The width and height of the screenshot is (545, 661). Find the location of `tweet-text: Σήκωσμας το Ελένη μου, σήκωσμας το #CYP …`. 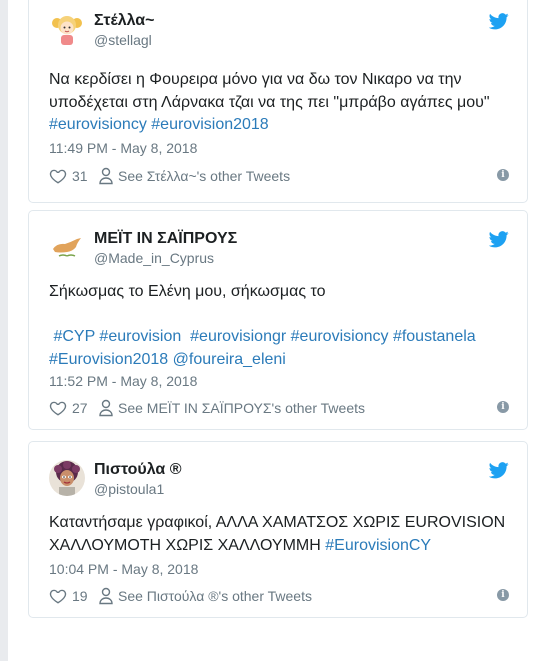

tweet-text: Σήκωσμας το Ελένη μου, σήκωσμας το #CYP … is located at coordinates (284, 326).